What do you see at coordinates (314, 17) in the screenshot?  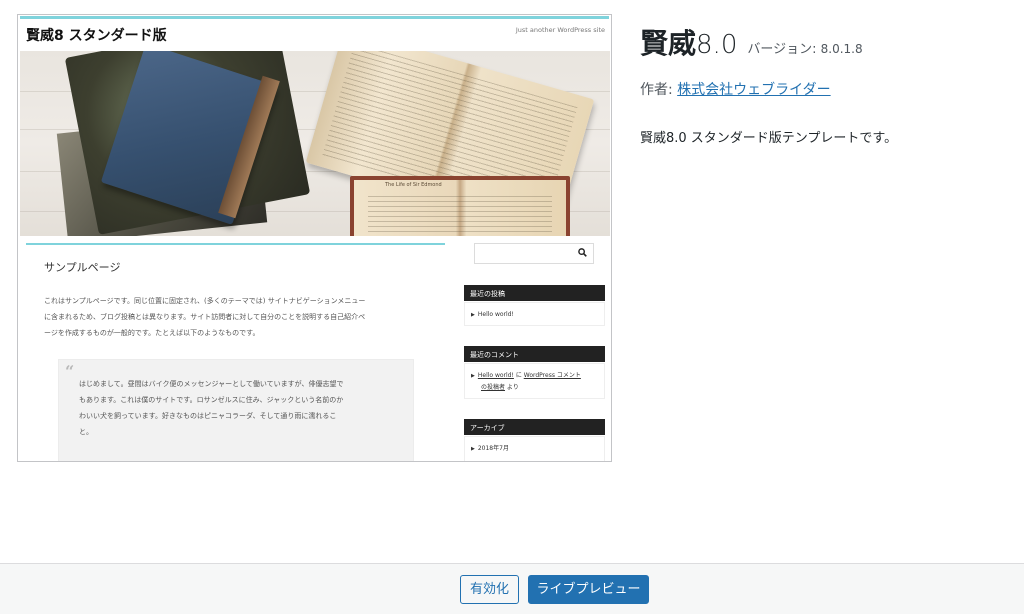 I see `header-accent-line` at bounding box center [314, 17].